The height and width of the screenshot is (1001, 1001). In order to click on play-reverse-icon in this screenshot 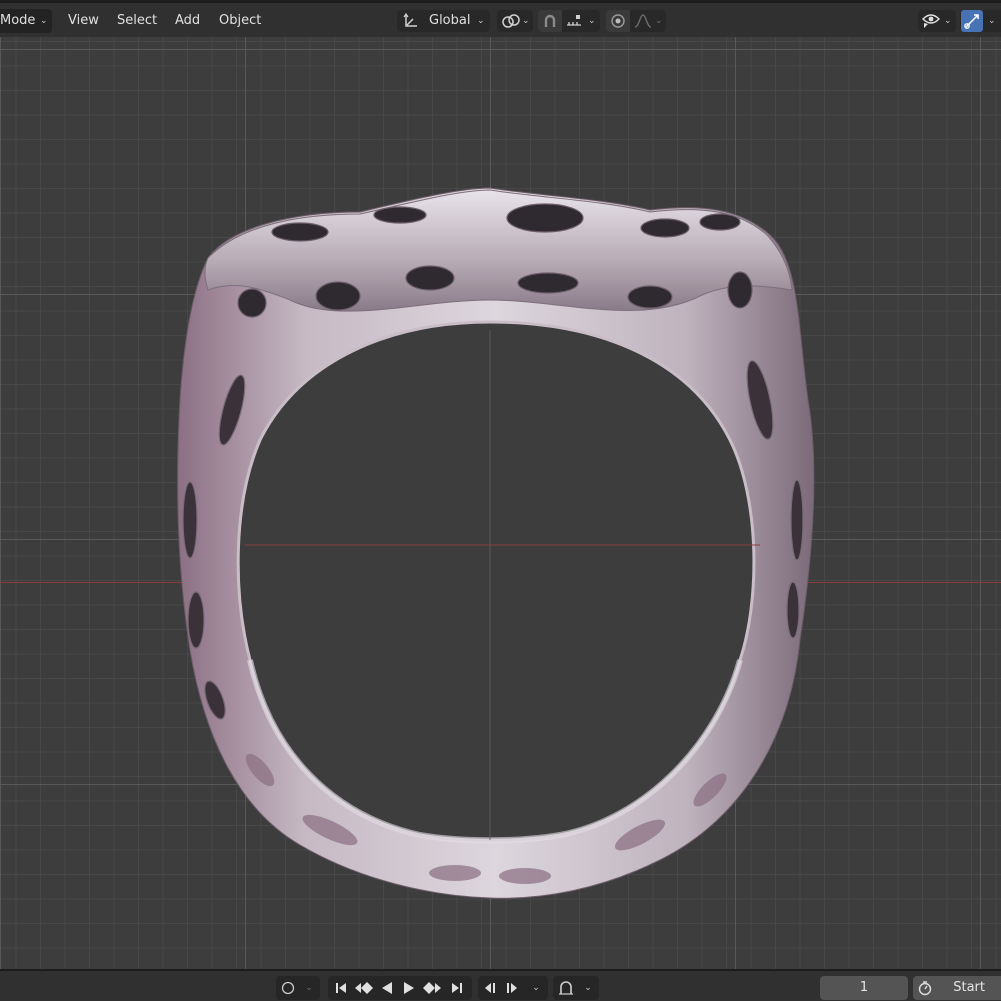, I will do `click(387, 988)`.